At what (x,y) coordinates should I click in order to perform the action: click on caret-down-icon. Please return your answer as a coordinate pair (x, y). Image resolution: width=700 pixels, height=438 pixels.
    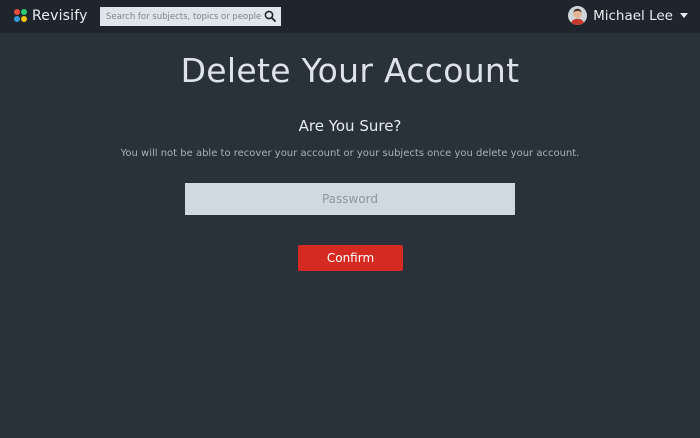
    Looking at the image, I should click on (684, 15).